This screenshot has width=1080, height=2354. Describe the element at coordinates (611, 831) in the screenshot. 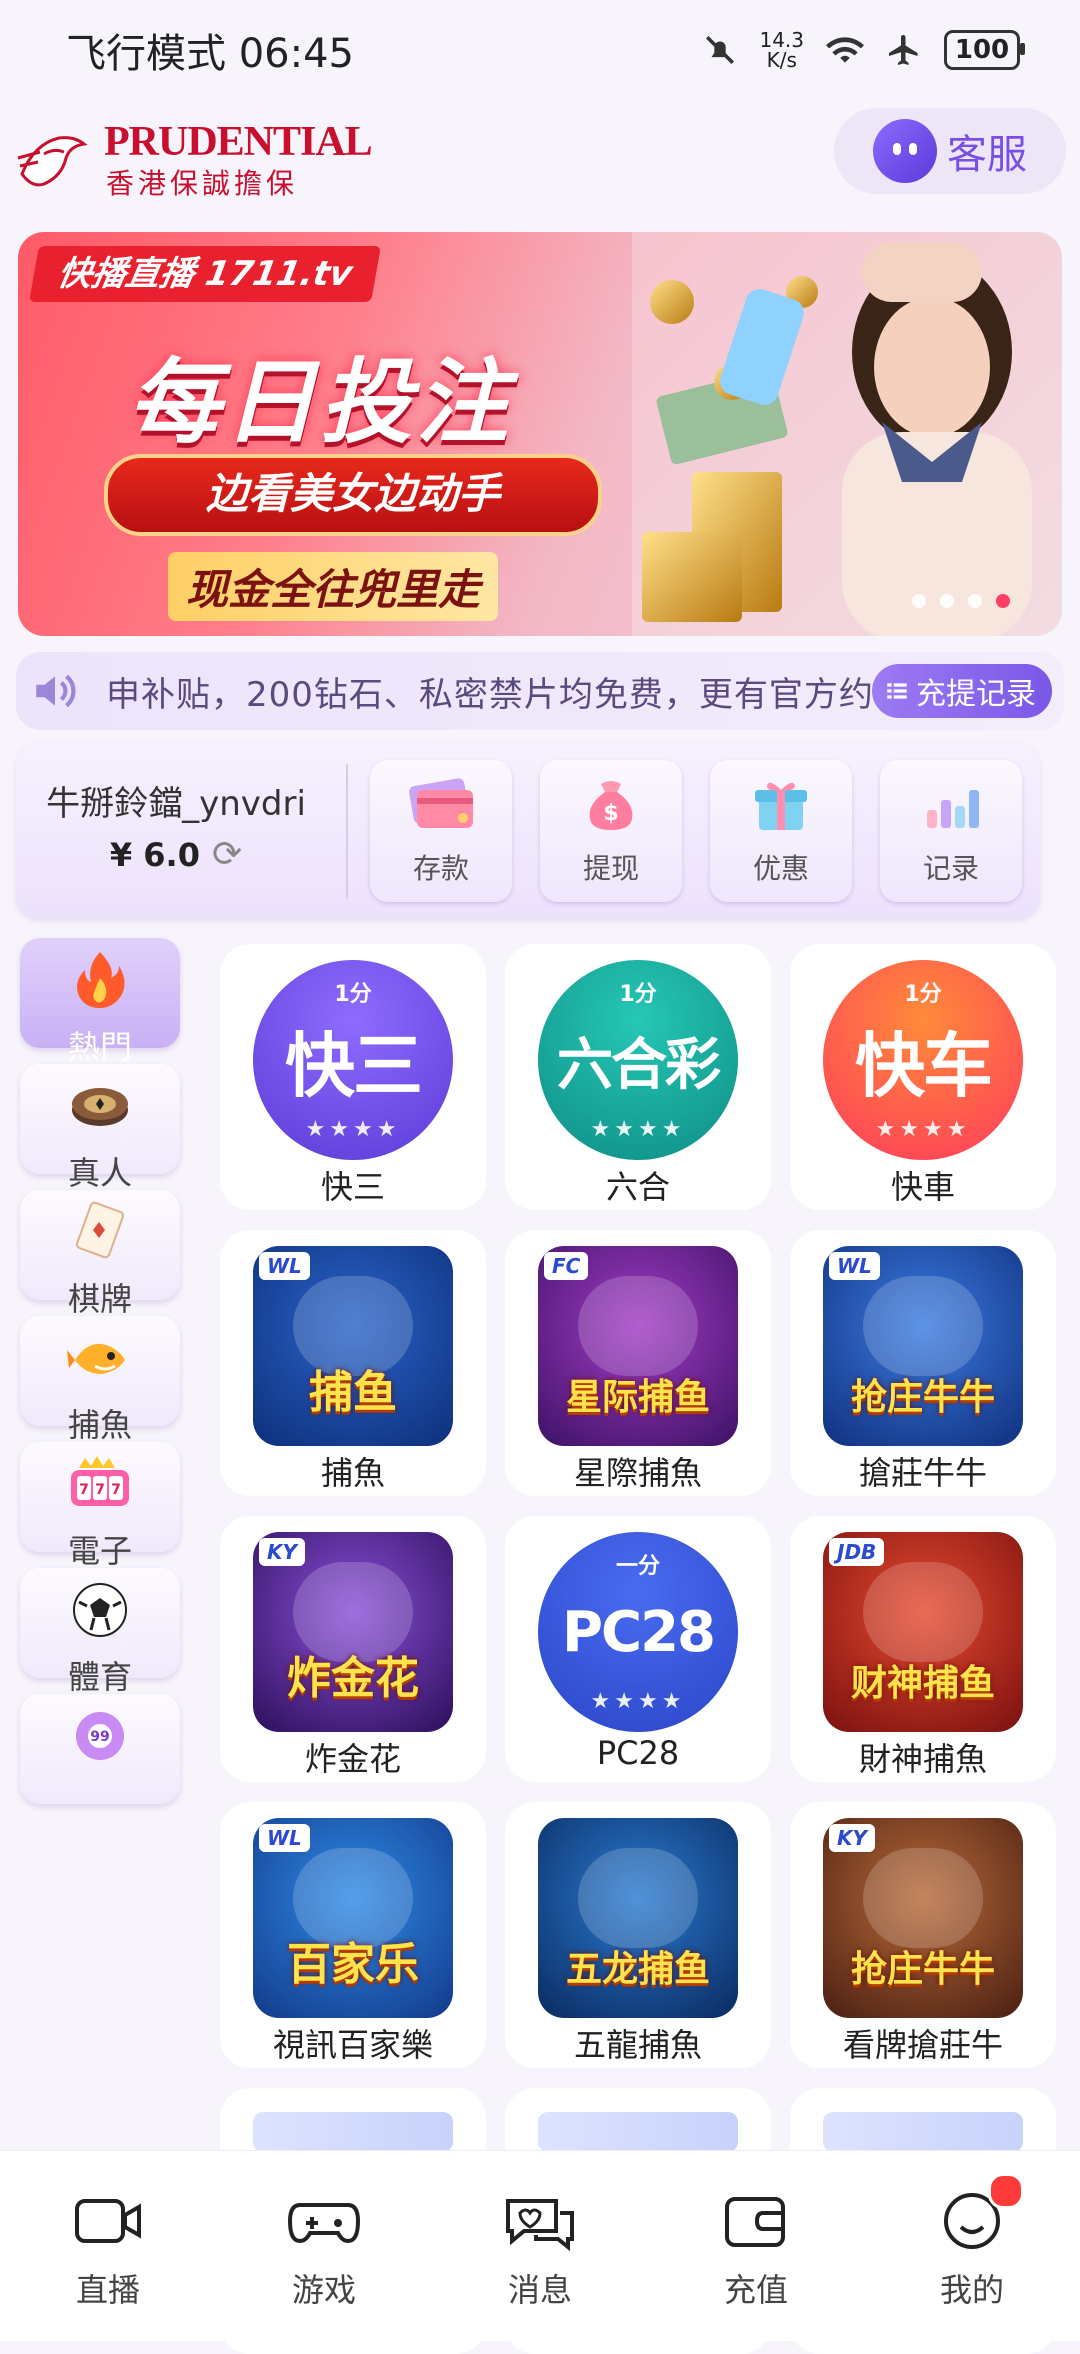

I see `withdraw-button: $ 提现` at that location.